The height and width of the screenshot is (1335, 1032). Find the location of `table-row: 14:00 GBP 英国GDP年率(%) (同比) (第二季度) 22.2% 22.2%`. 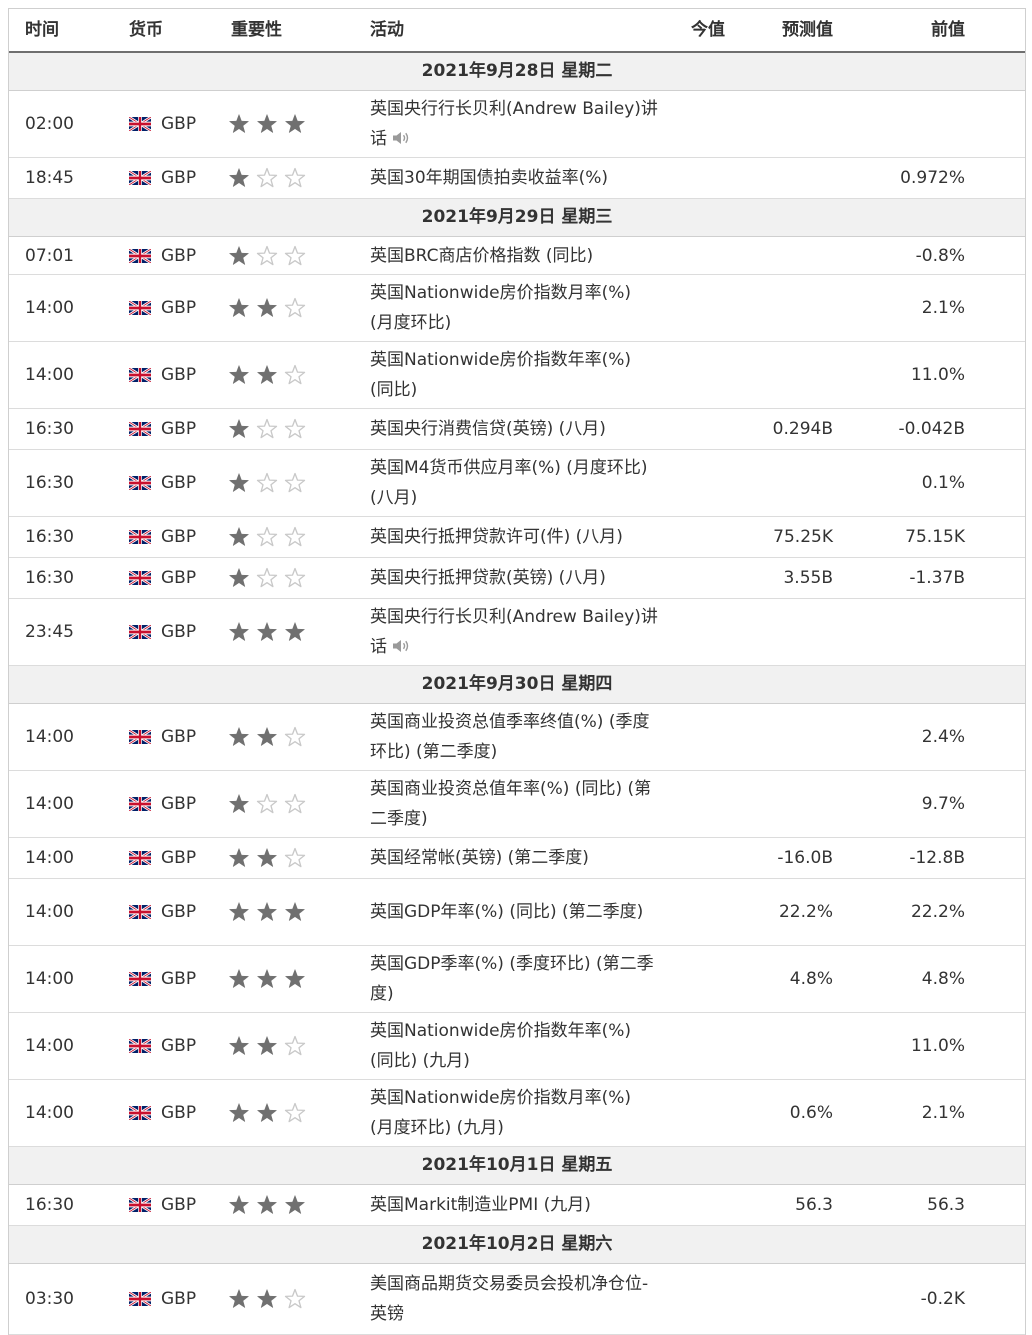

table-row: 14:00 GBP 英国GDP年率(%) (同比) (第二季度) 22.2% 22.2% is located at coordinates (517, 912).